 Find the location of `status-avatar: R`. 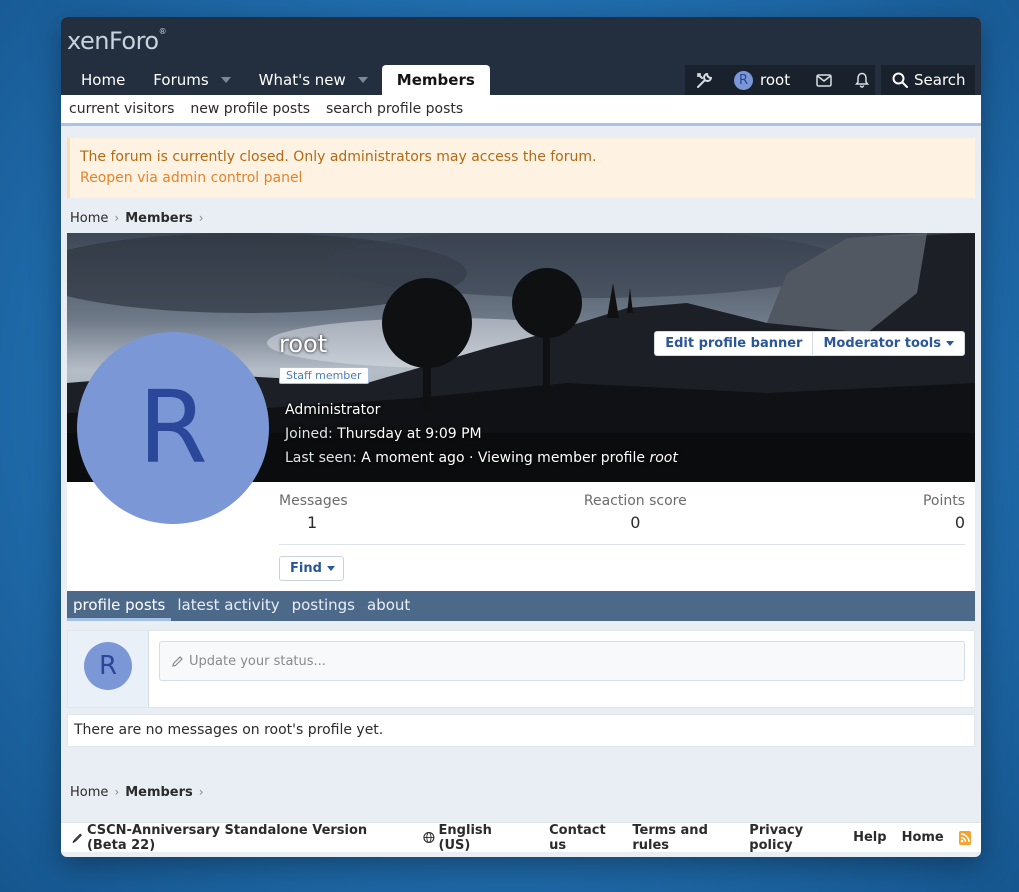

status-avatar: R is located at coordinates (108, 666).